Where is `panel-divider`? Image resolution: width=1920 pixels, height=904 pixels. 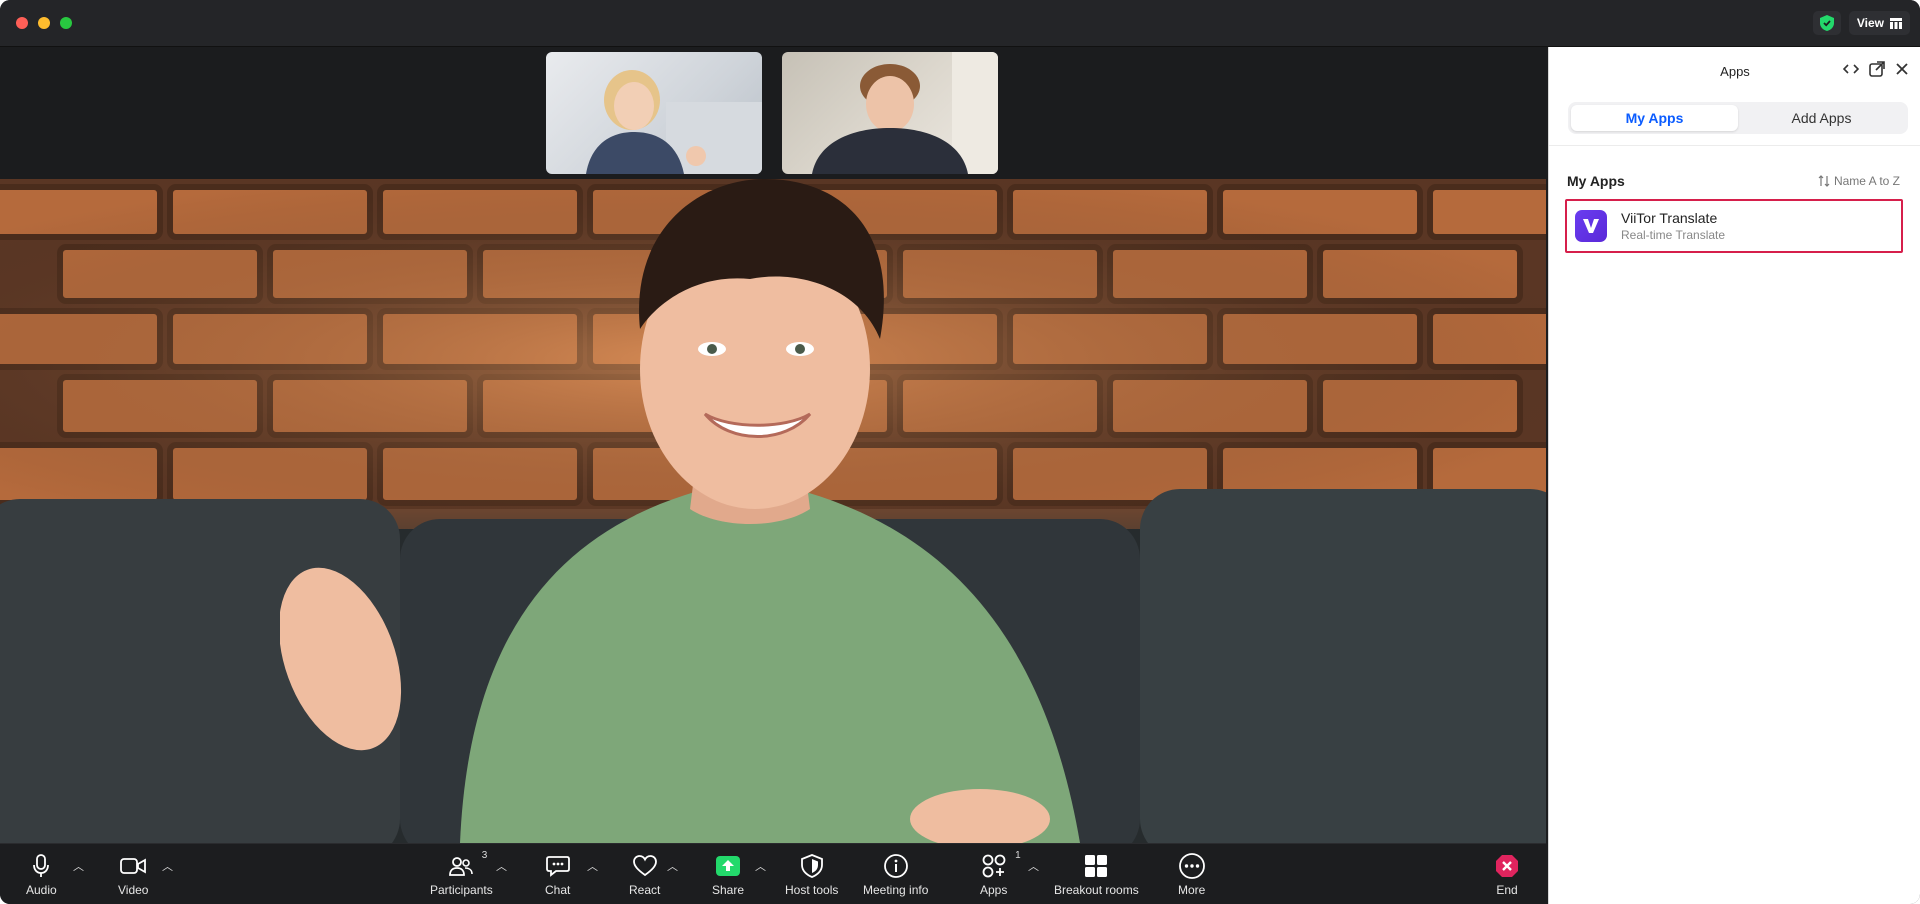 panel-divider is located at coordinates (1734, 145).